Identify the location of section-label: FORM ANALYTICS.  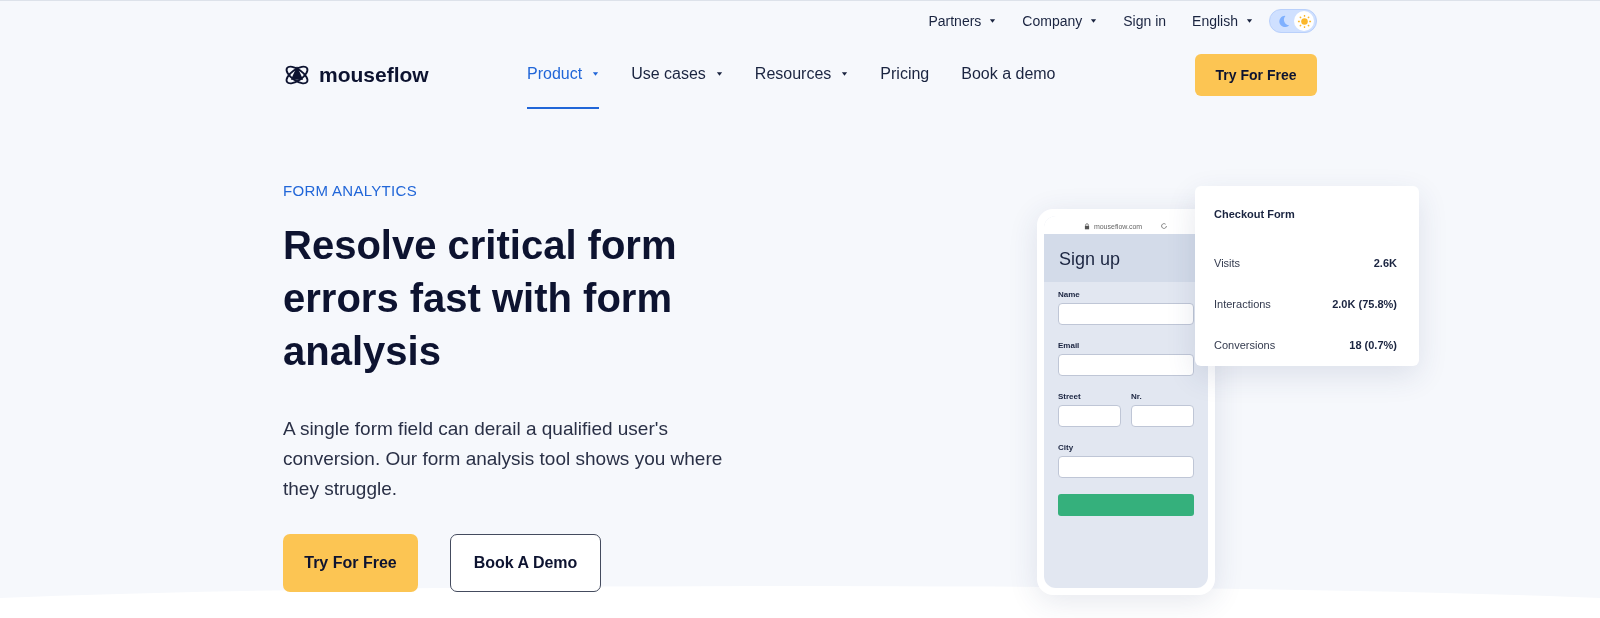
(350, 190).